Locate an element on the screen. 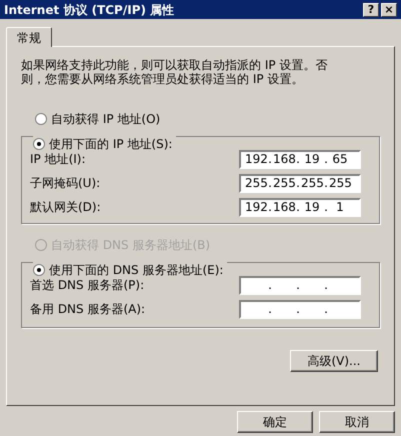 Image resolution: width=401 pixels, height=436 pixels. field-label: 备用 DNS 服务器(A): is located at coordinates (88, 309).